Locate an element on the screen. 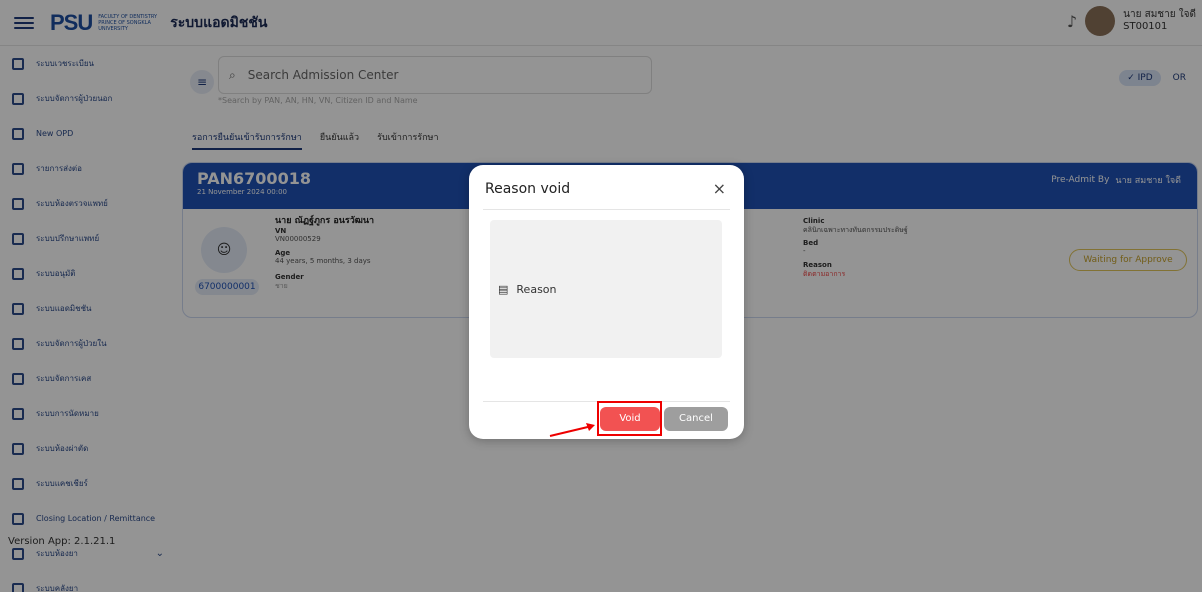  arrow-icon is located at coordinates (572, 430).